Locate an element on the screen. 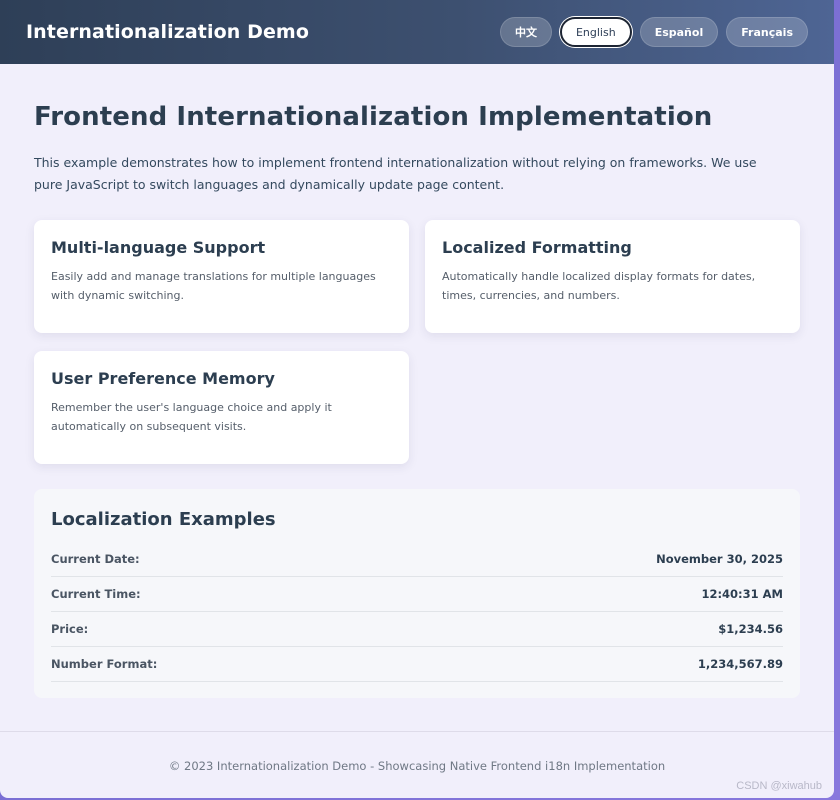  example-row-time: Current Time: 12:40:31 AM is located at coordinates (417, 594).